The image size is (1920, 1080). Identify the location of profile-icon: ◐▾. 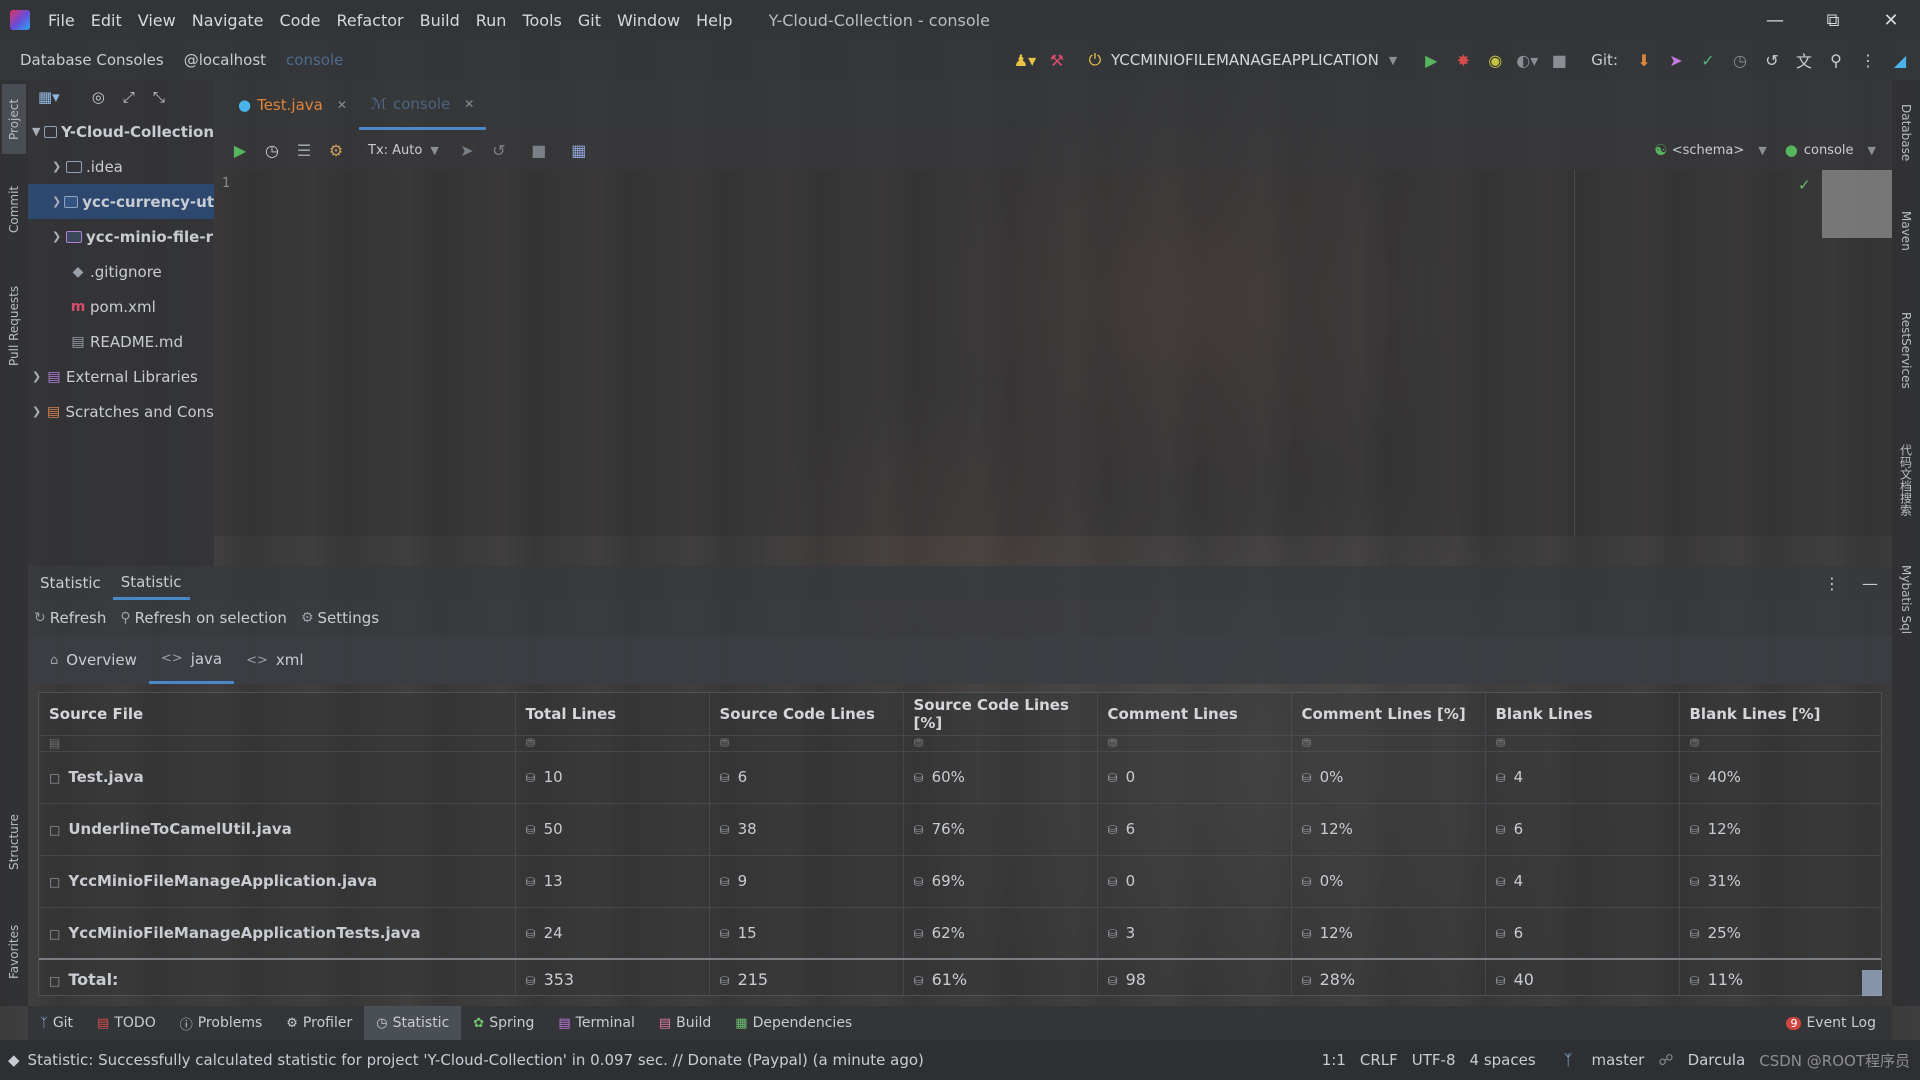
(1527, 60).